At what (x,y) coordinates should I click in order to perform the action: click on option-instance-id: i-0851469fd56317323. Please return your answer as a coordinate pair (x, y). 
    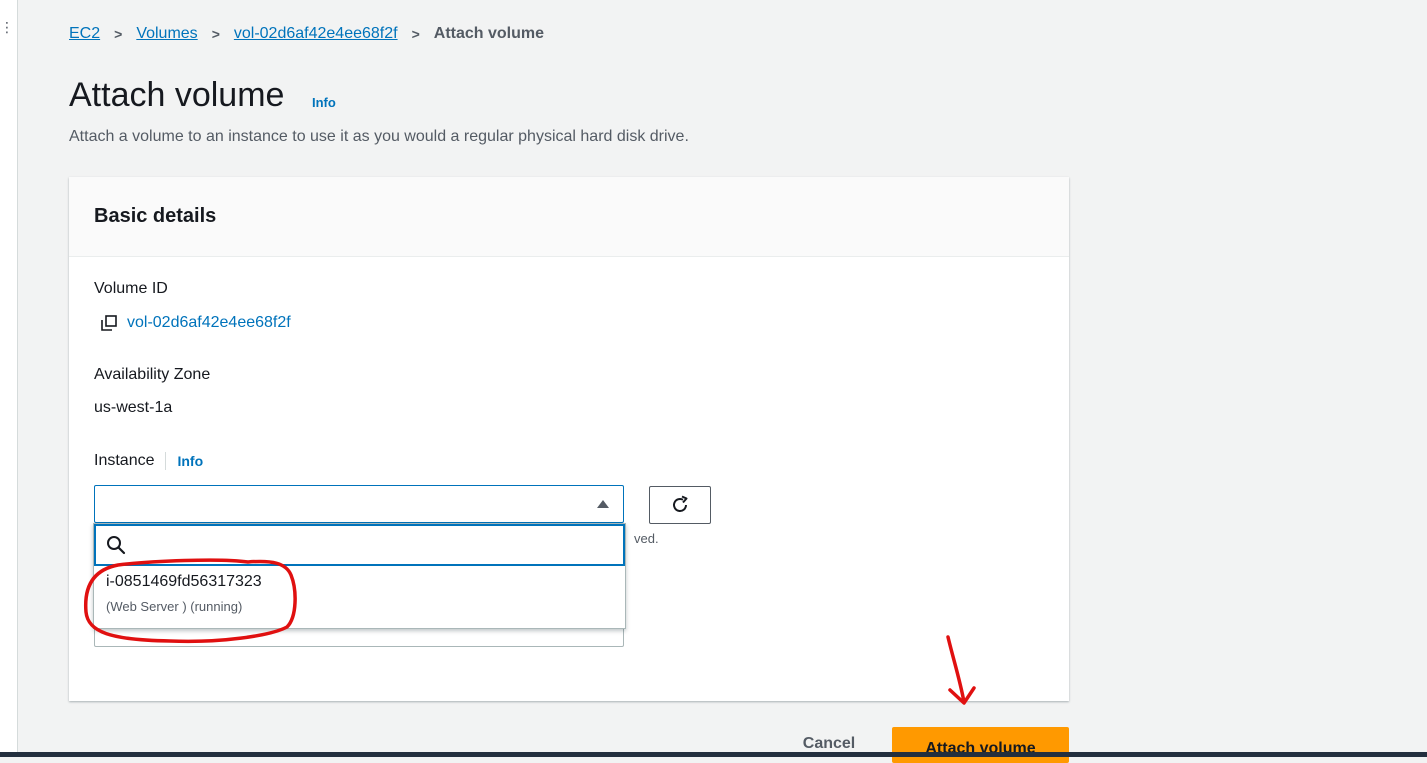
    Looking at the image, I should click on (184, 581).